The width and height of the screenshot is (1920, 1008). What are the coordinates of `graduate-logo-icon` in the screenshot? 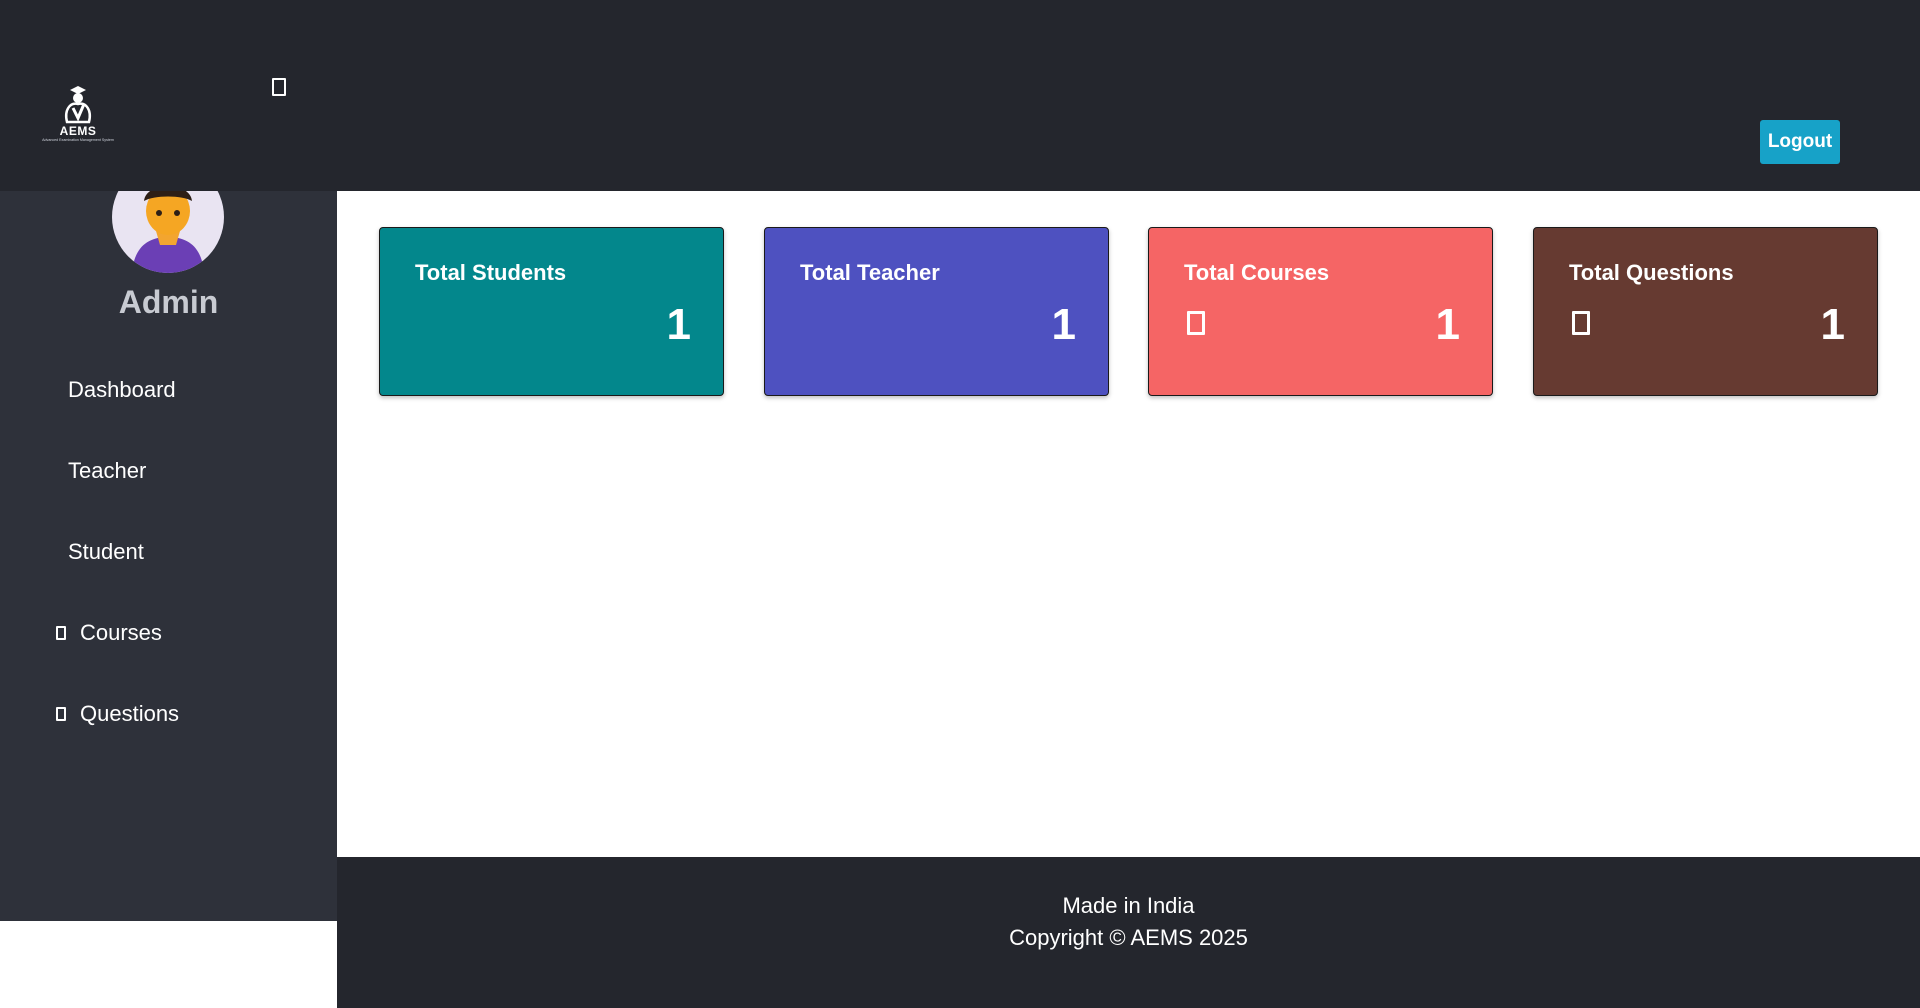 It's located at (78, 105).